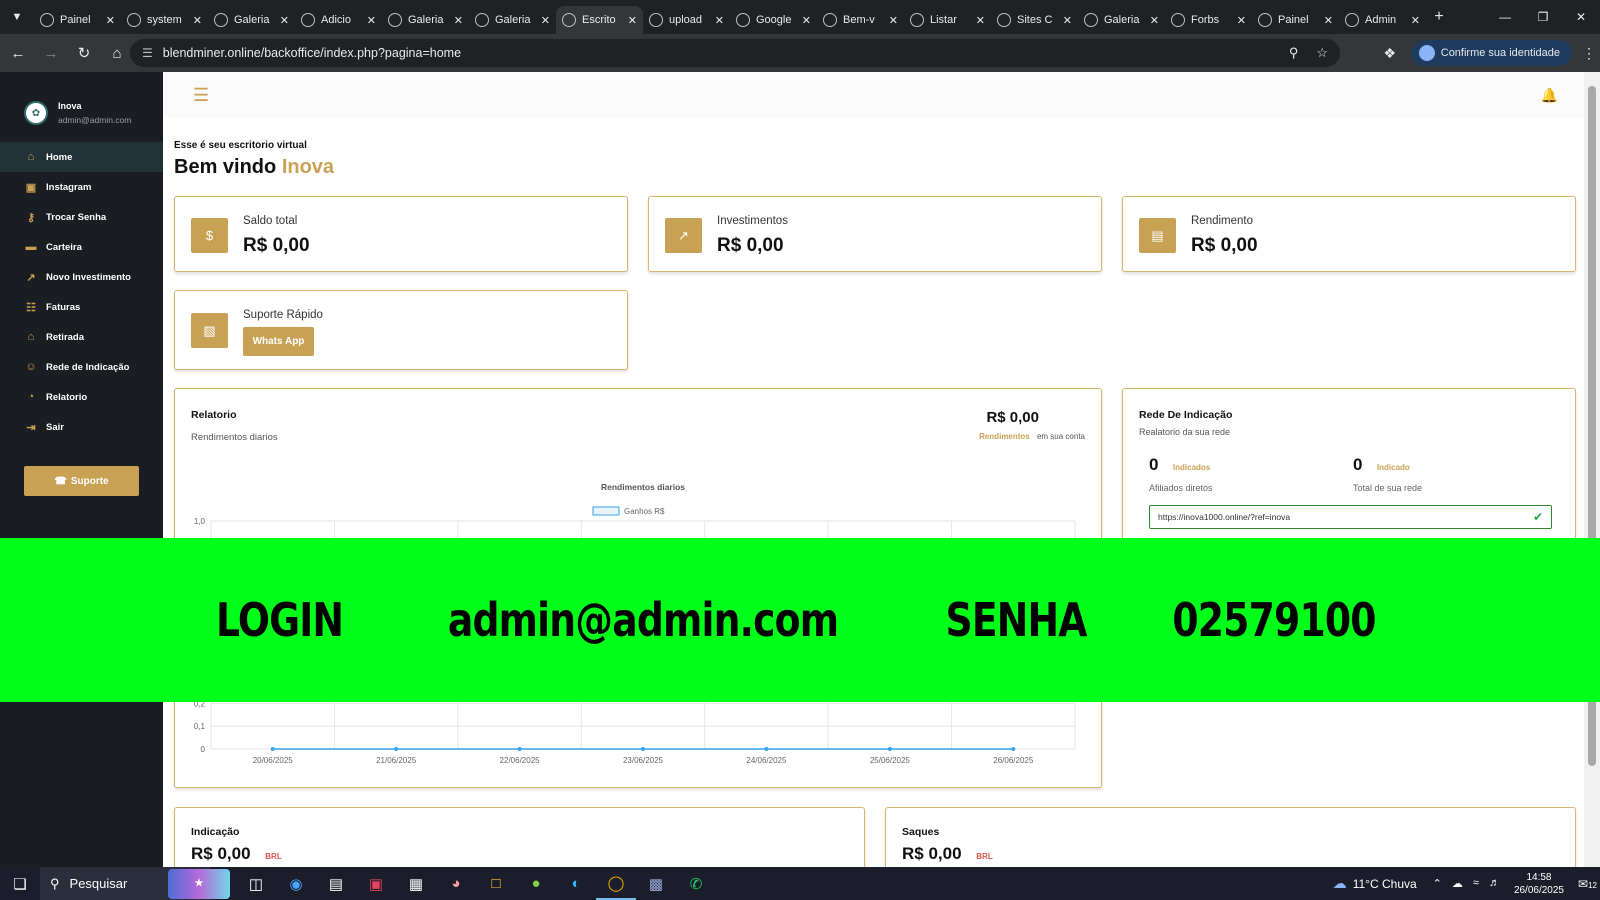 This screenshot has width=1600, height=900. I want to click on chevron-up-icon: ⌃, so click(1437, 883).